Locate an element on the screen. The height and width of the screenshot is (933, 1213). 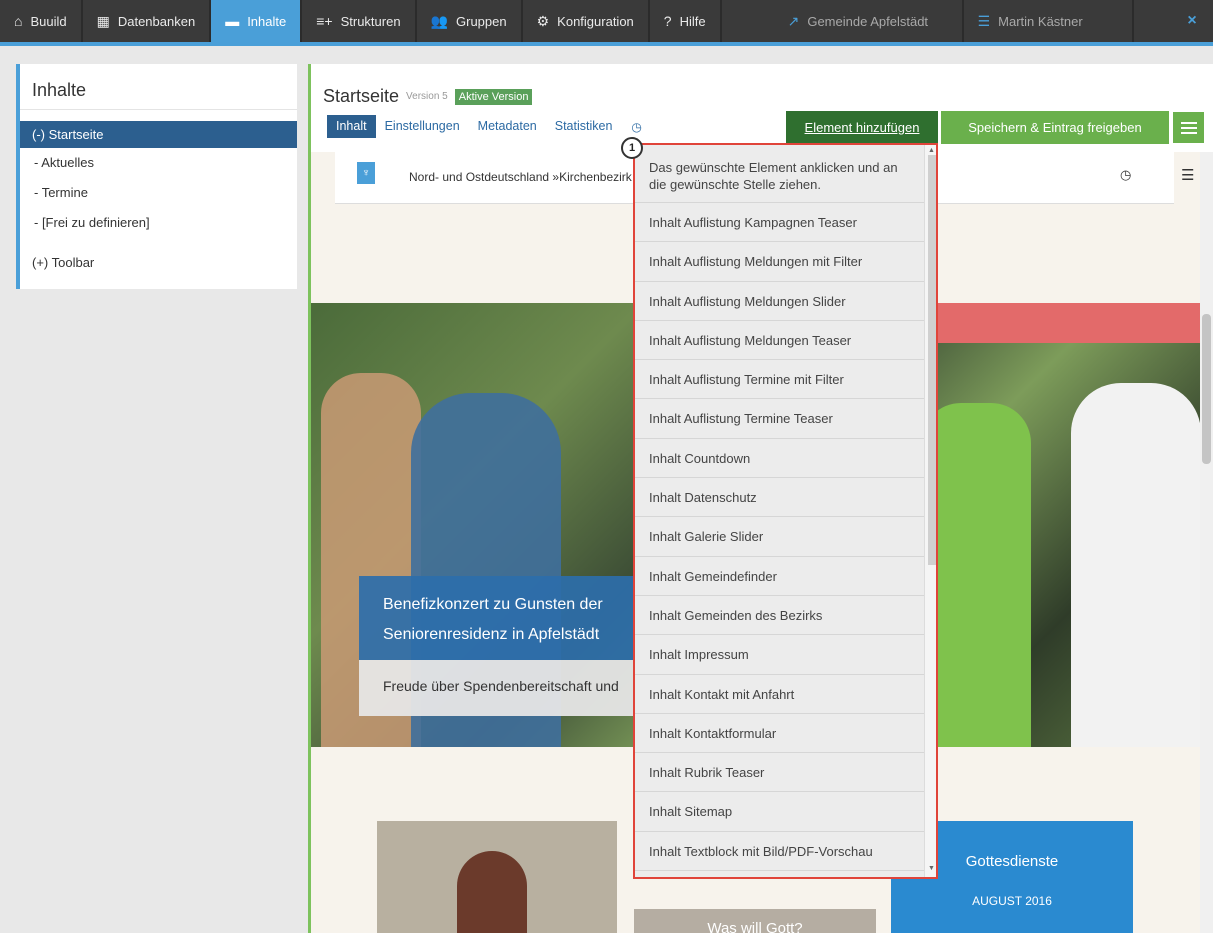
nav-groups-label: Gruppen is located at coordinates (481, 21).